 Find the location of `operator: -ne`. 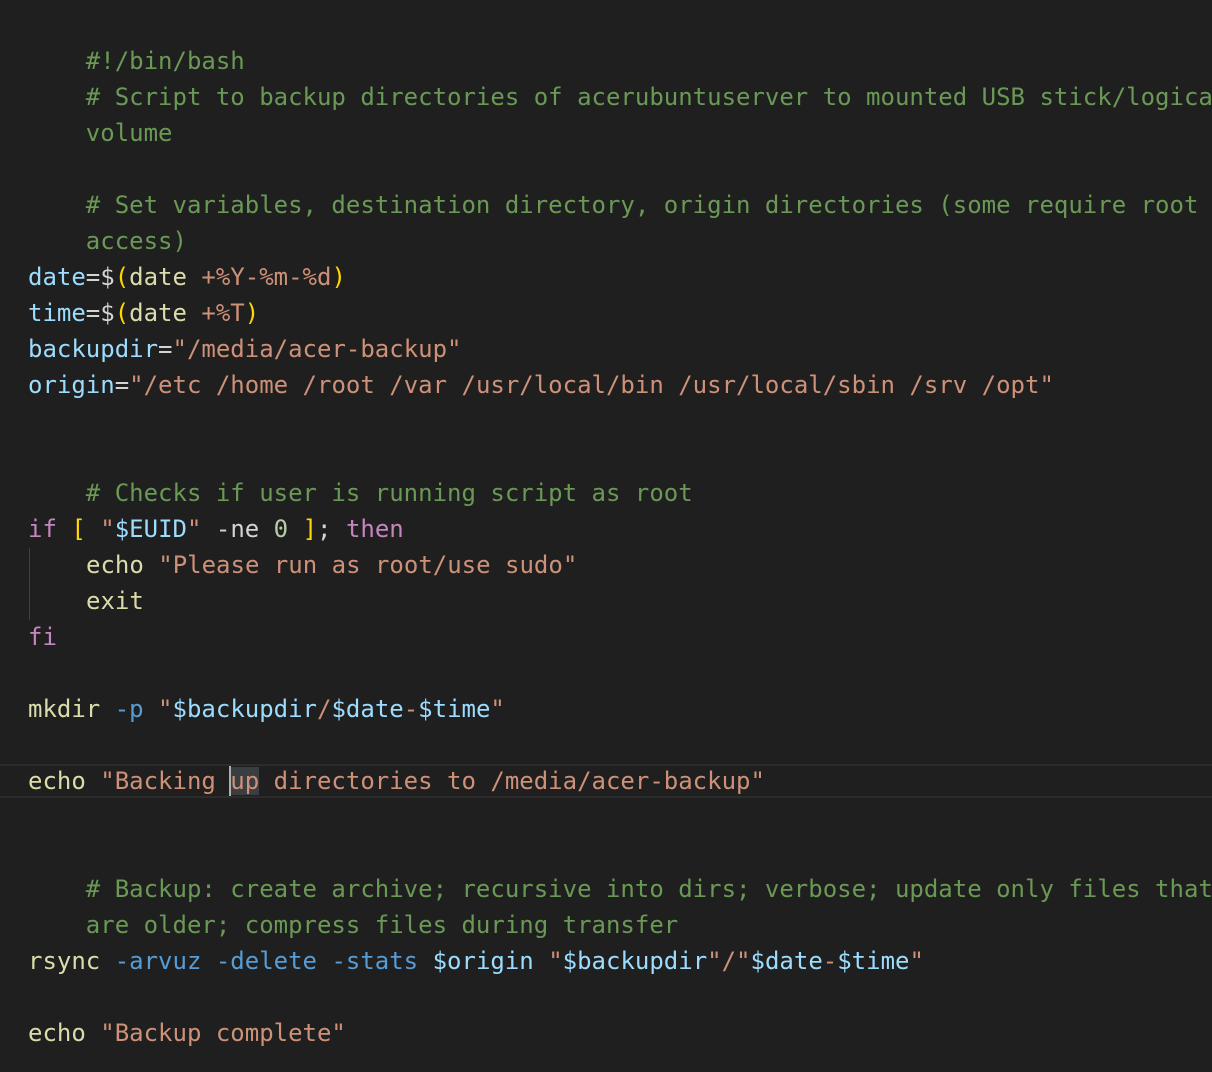

operator: -ne is located at coordinates (237, 529).